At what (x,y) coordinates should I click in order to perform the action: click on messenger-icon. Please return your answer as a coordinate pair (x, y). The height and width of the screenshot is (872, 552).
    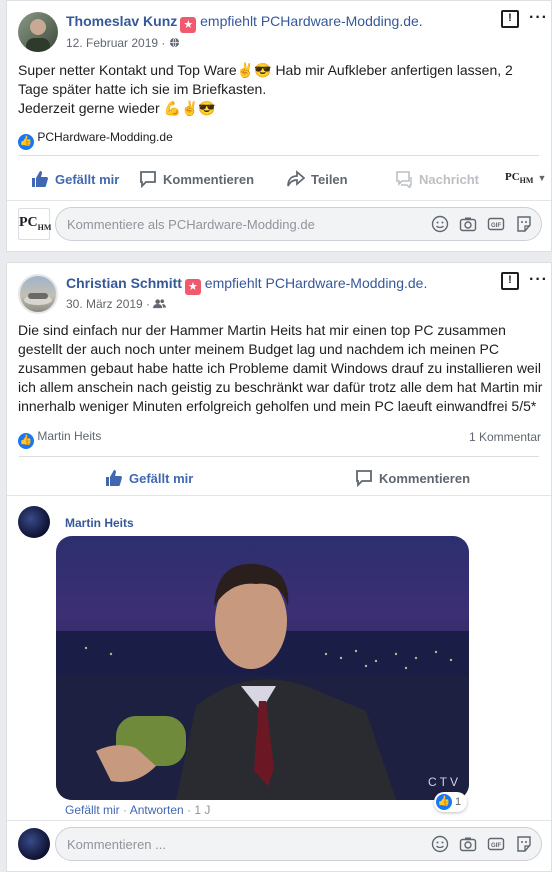
    Looking at the image, I should click on (404, 179).